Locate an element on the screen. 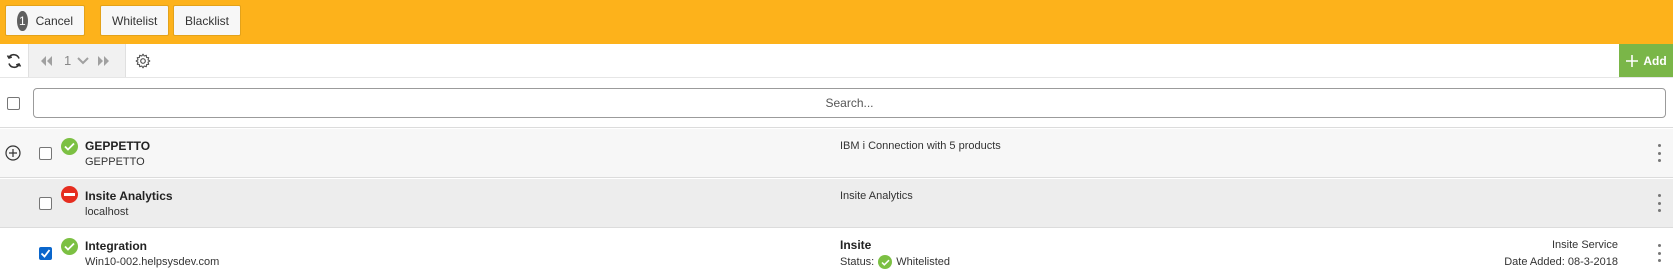 This screenshot has height=274, width=1673. status-label: Status: is located at coordinates (857, 262).